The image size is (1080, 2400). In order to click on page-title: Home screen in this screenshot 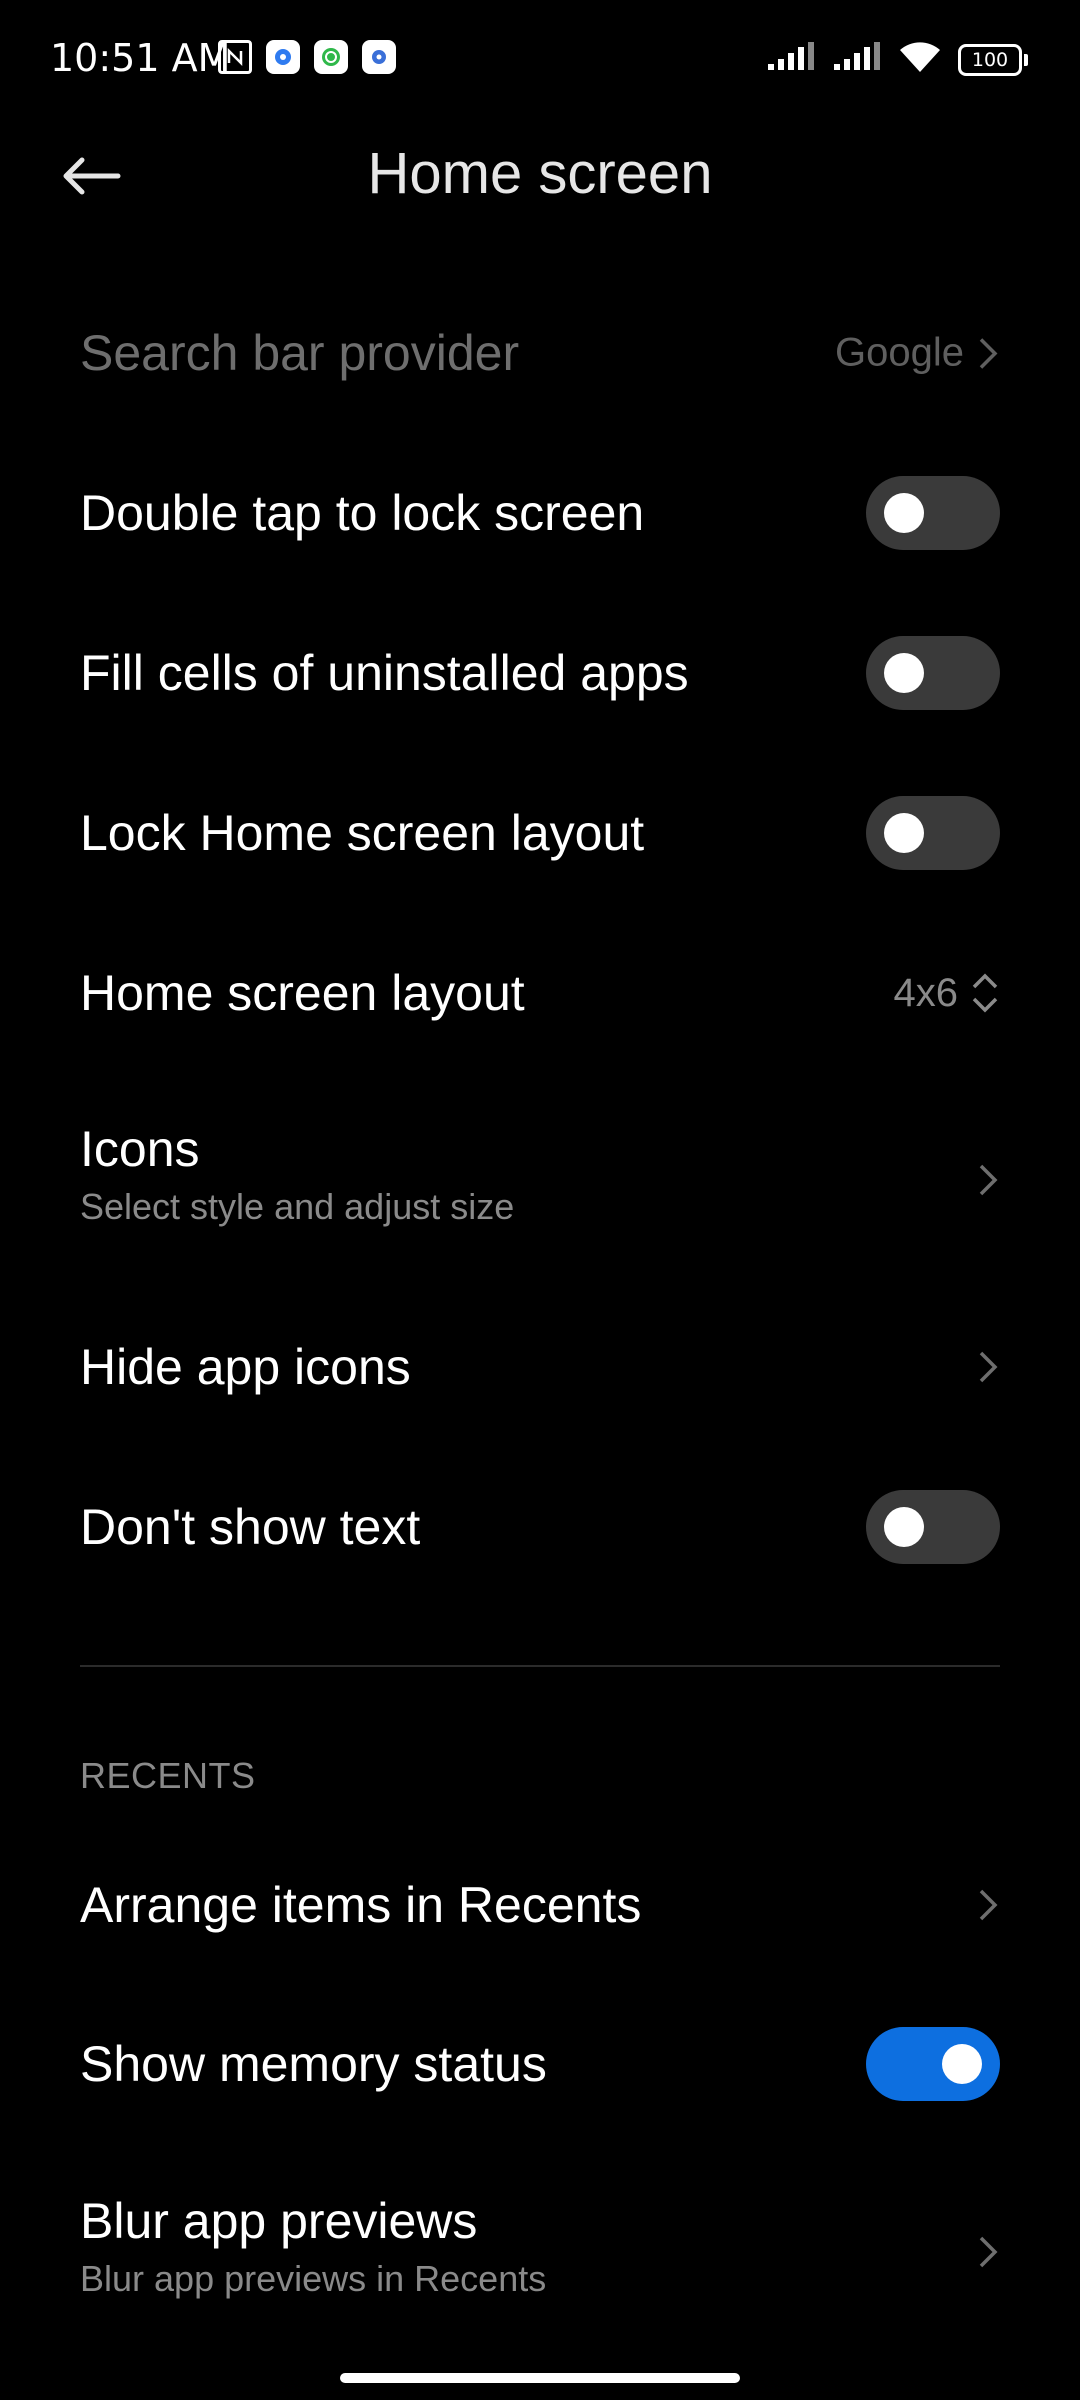, I will do `click(540, 173)`.